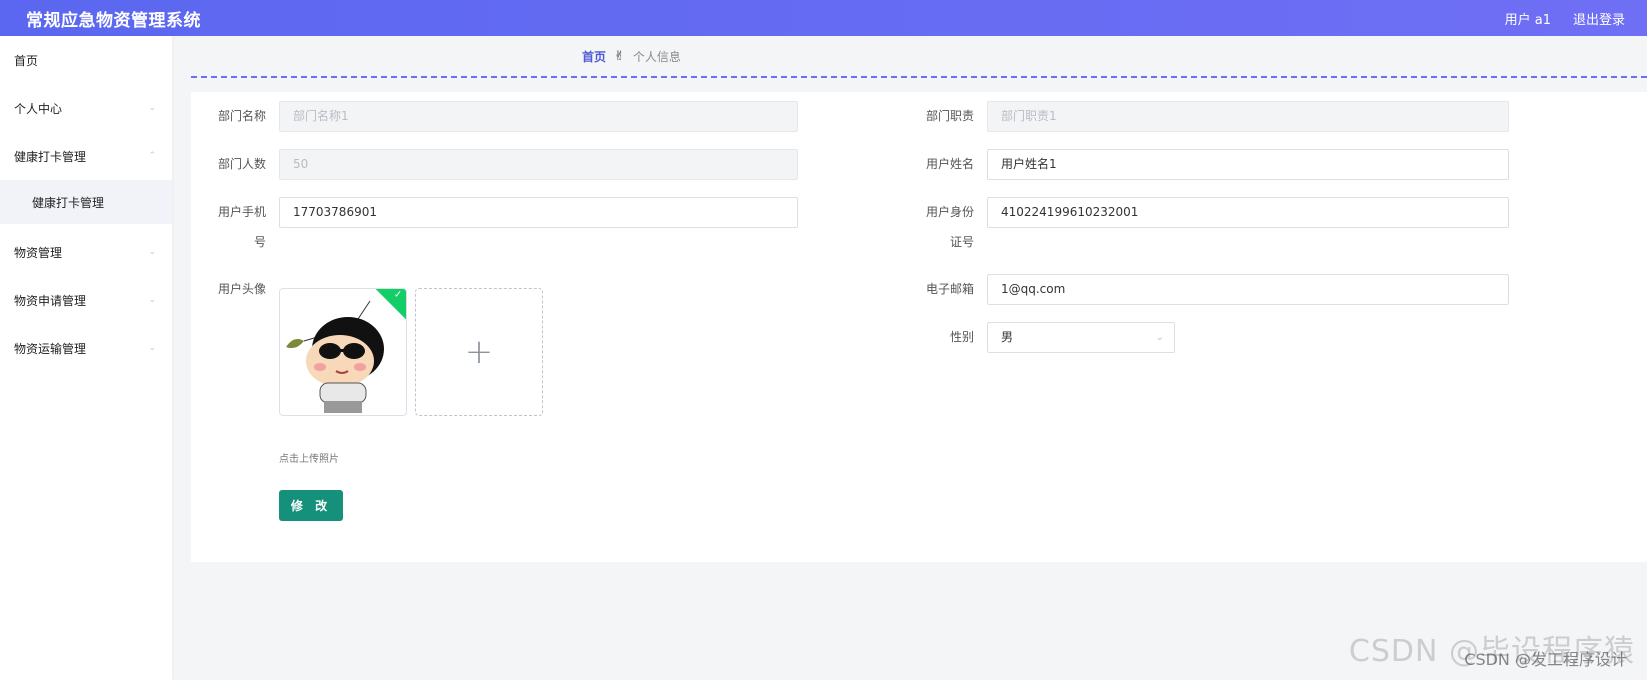 This screenshot has height=680, width=1647. Describe the element at coordinates (311, 505) in the screenshot. I see `modify-button: 修 改` at that location.